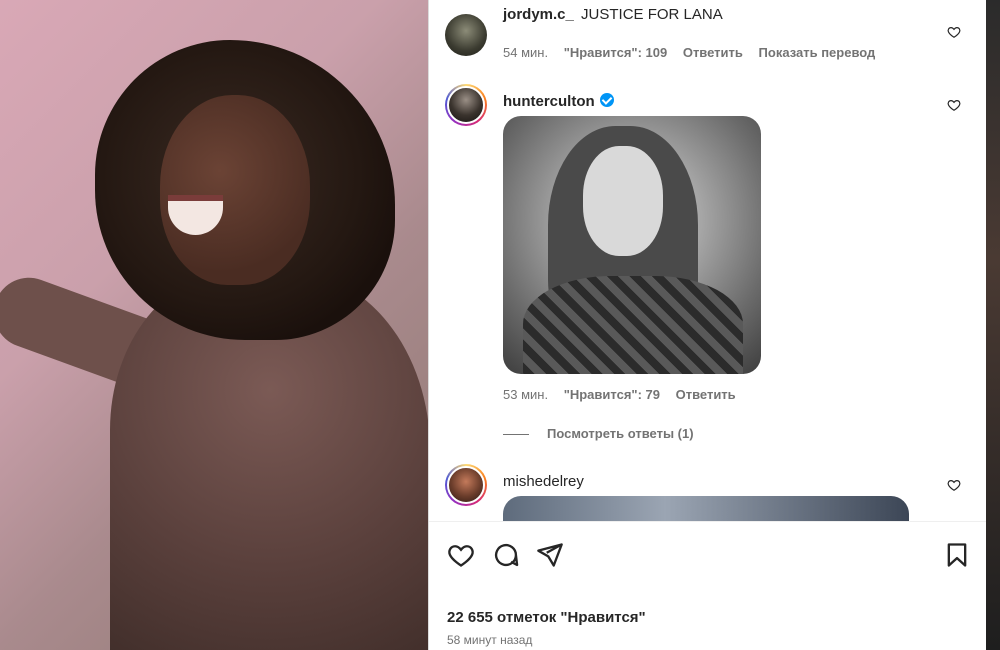 The width and height of the screenshot is (1000, 650). I want to click on comment-body: JUSTICE FOR LANA, so click(652, 14).